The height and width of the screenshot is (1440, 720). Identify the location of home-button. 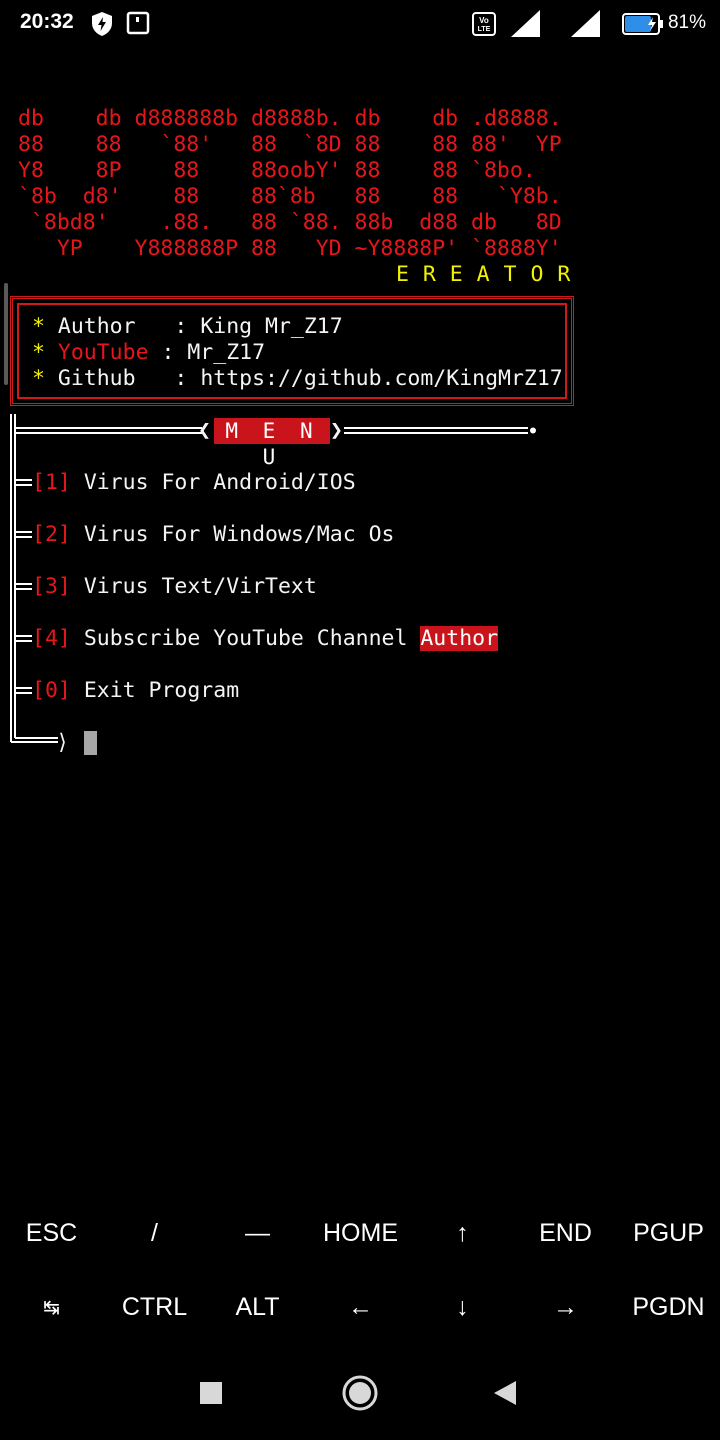
(360, 1395).